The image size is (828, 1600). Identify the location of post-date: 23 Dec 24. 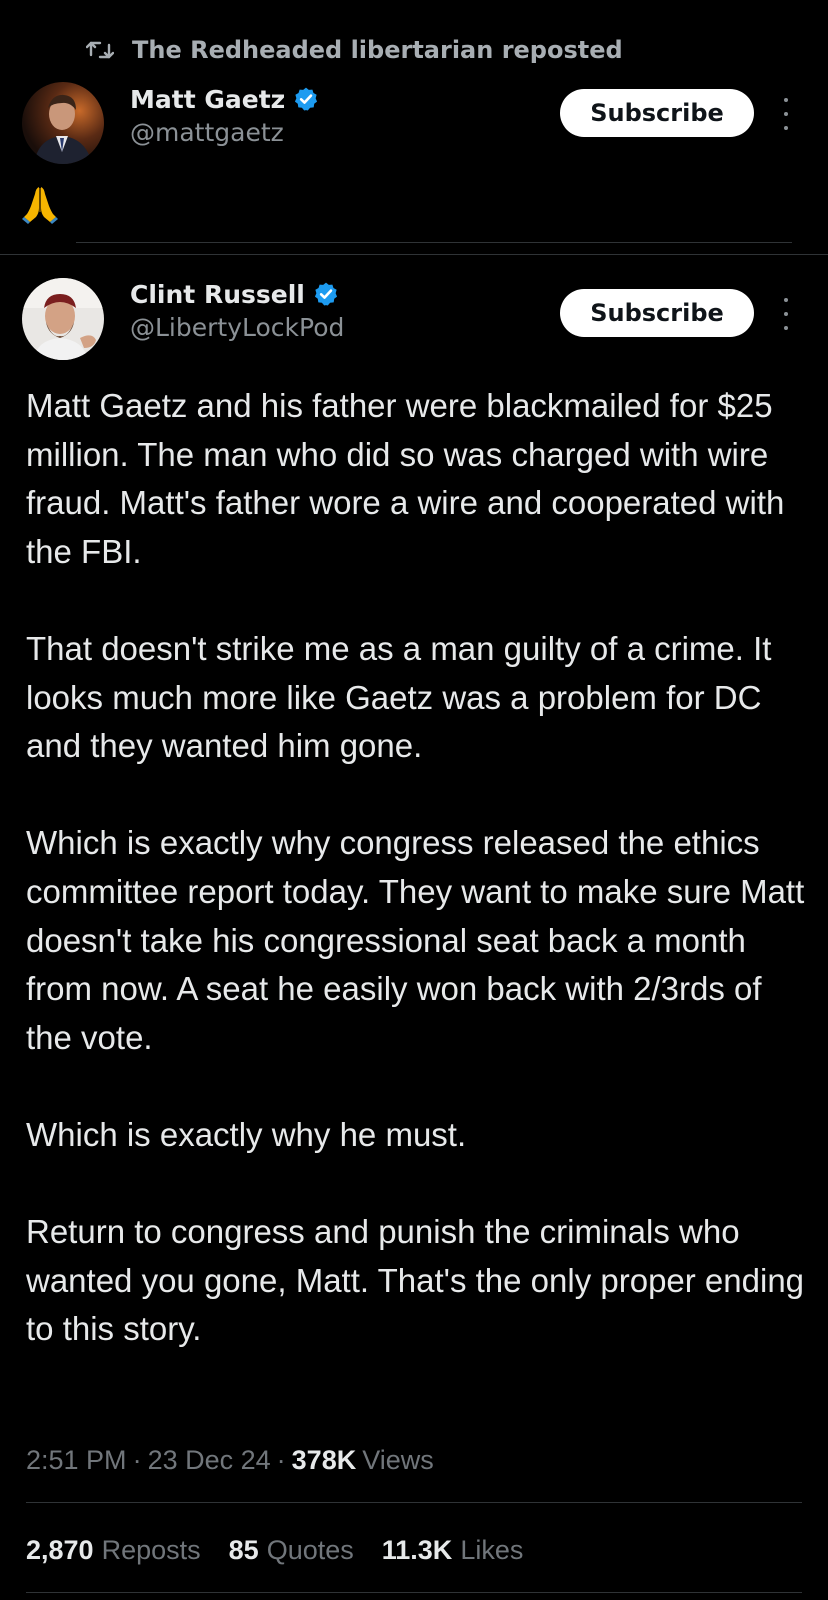
(209, 1460).